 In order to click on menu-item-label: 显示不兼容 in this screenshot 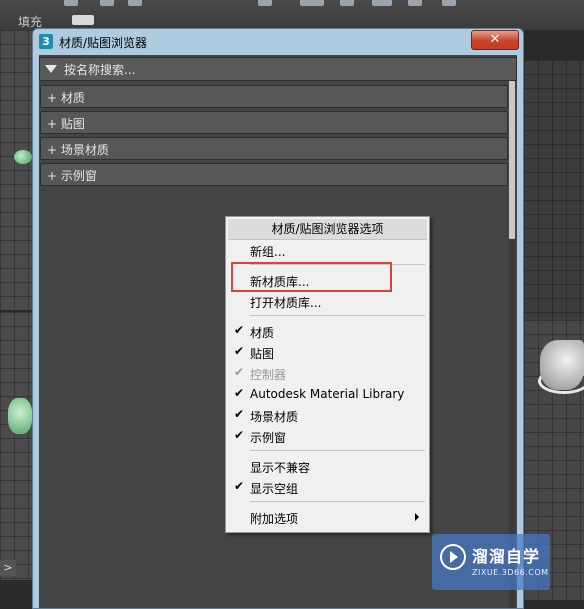, I will do `click(280, 468)`.